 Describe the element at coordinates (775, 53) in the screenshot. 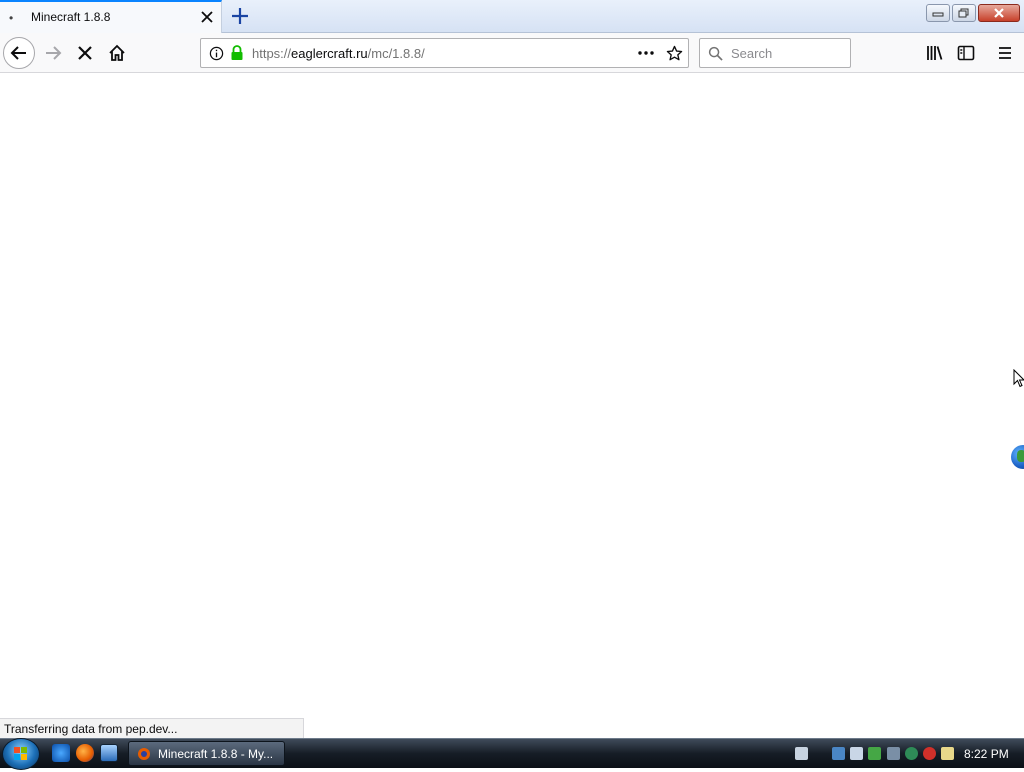

I see `search-bar: Search` at that location.